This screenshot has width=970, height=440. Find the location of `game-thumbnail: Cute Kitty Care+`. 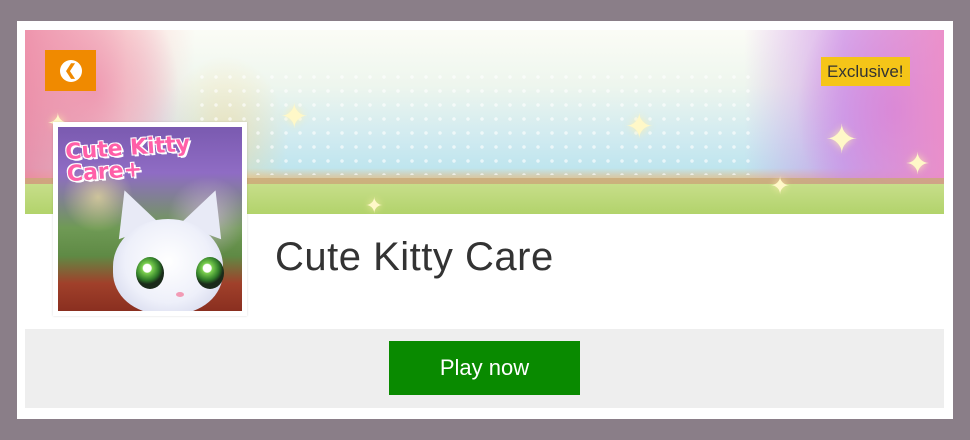

game-thumbnail: Cute Kitty Care+ is located at coordinates (150, 219).